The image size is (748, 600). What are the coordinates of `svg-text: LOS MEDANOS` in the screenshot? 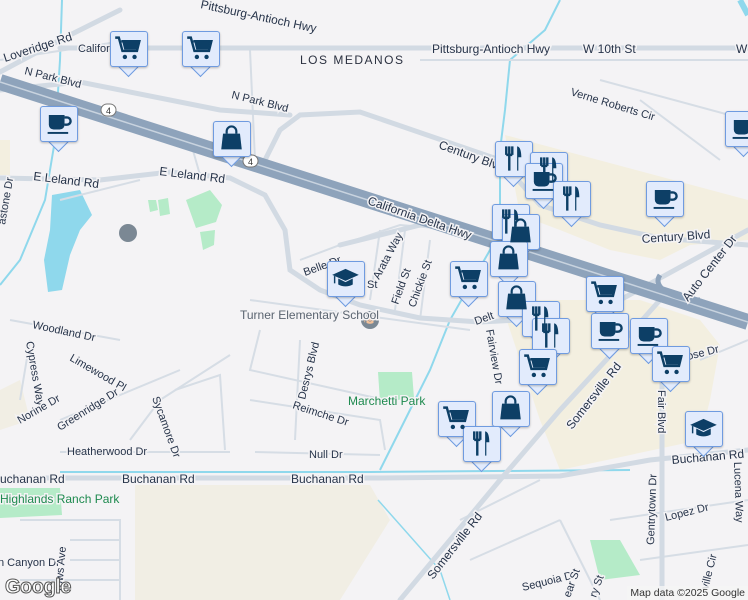 It's located at (352, 60).